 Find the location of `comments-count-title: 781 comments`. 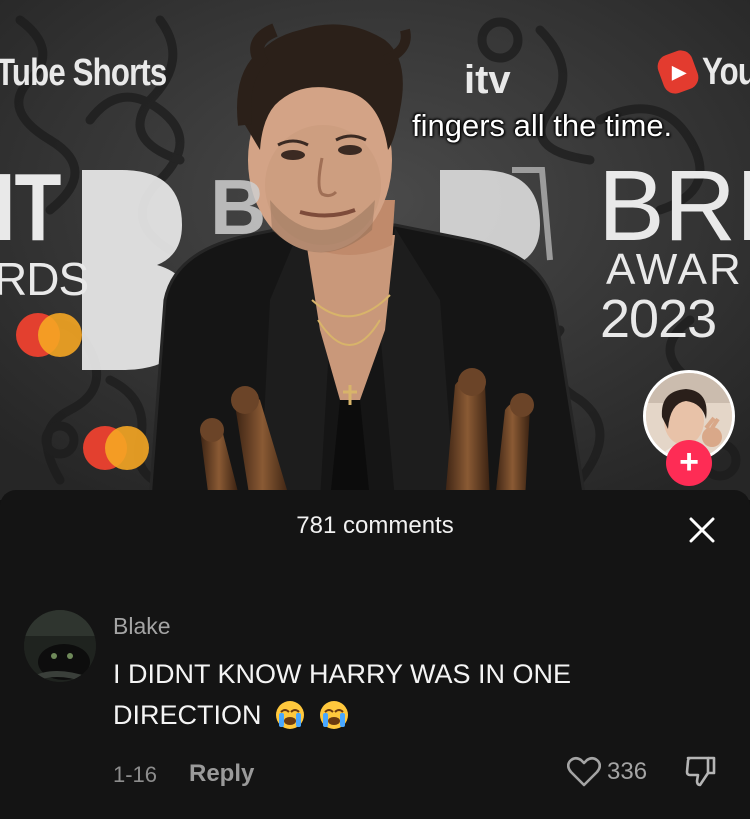

comments-count-title: 781 comments is located at coordinates (375, 525).